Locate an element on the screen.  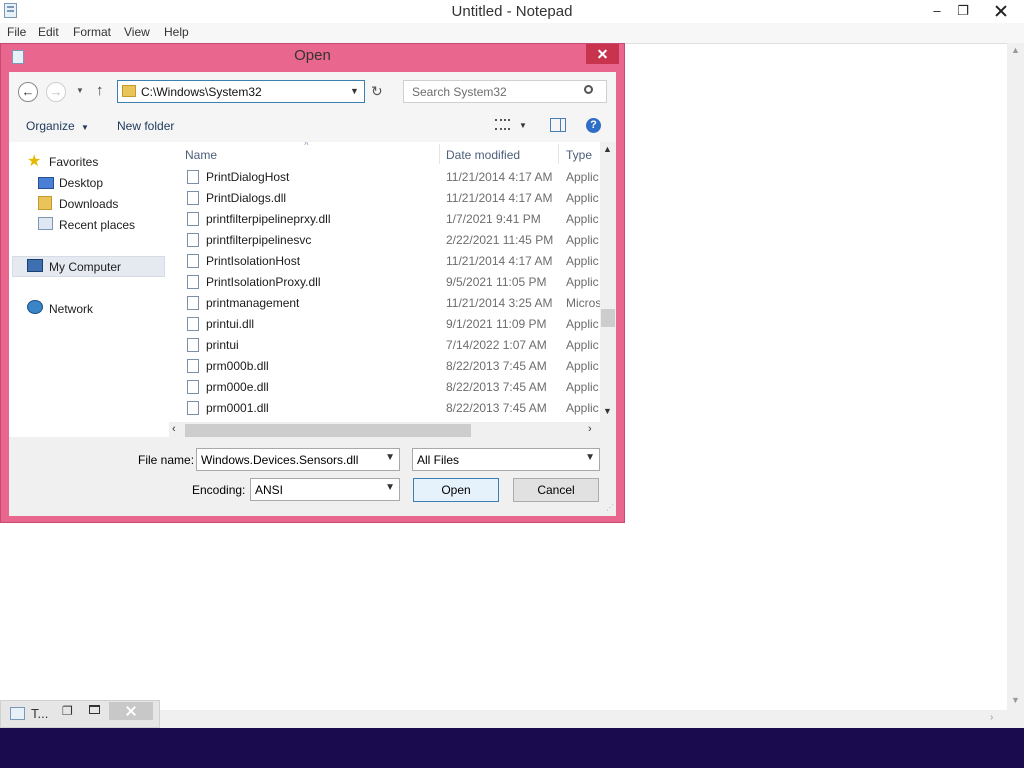
menu-view: View is located at coordinates (137, 32).